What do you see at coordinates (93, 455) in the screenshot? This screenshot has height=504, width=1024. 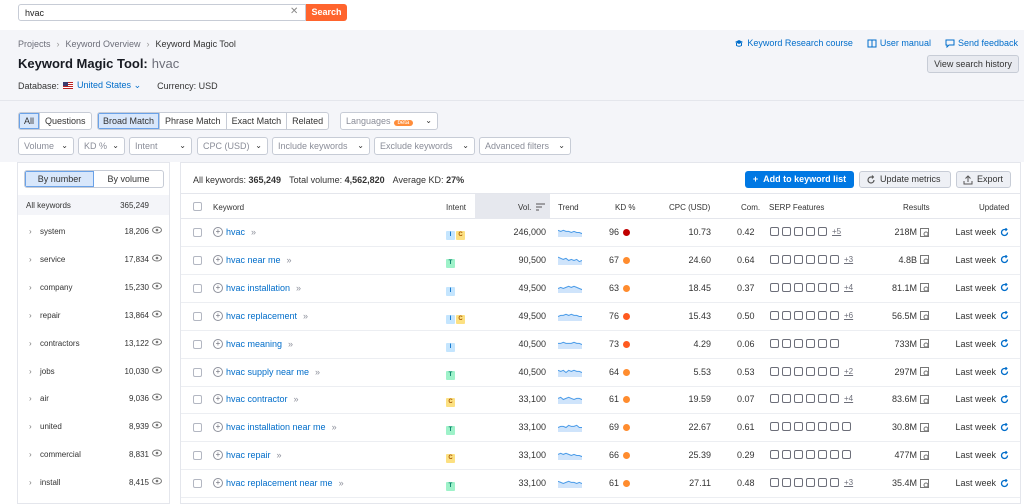 I see `sidebar-group-item: › commercial 8,831` at bounding box center [93, 455].